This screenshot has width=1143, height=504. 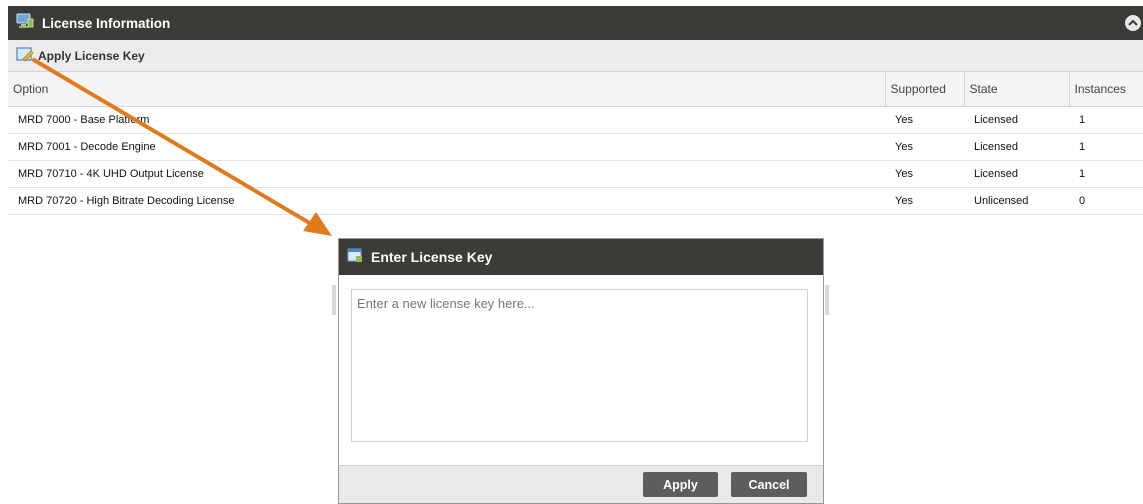 What do you see at coordinates (91, 55) in the screenshot?
I see `apply-license-key-label: Apply License Key` at bounding box center [91, 55].